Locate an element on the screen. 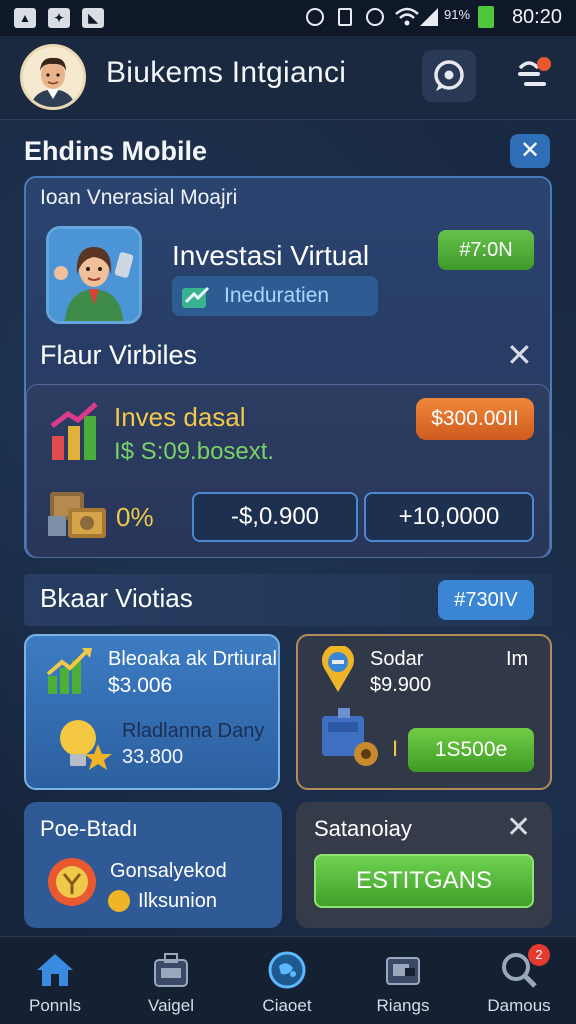  cart-icon is located at coordinates (350, 737).